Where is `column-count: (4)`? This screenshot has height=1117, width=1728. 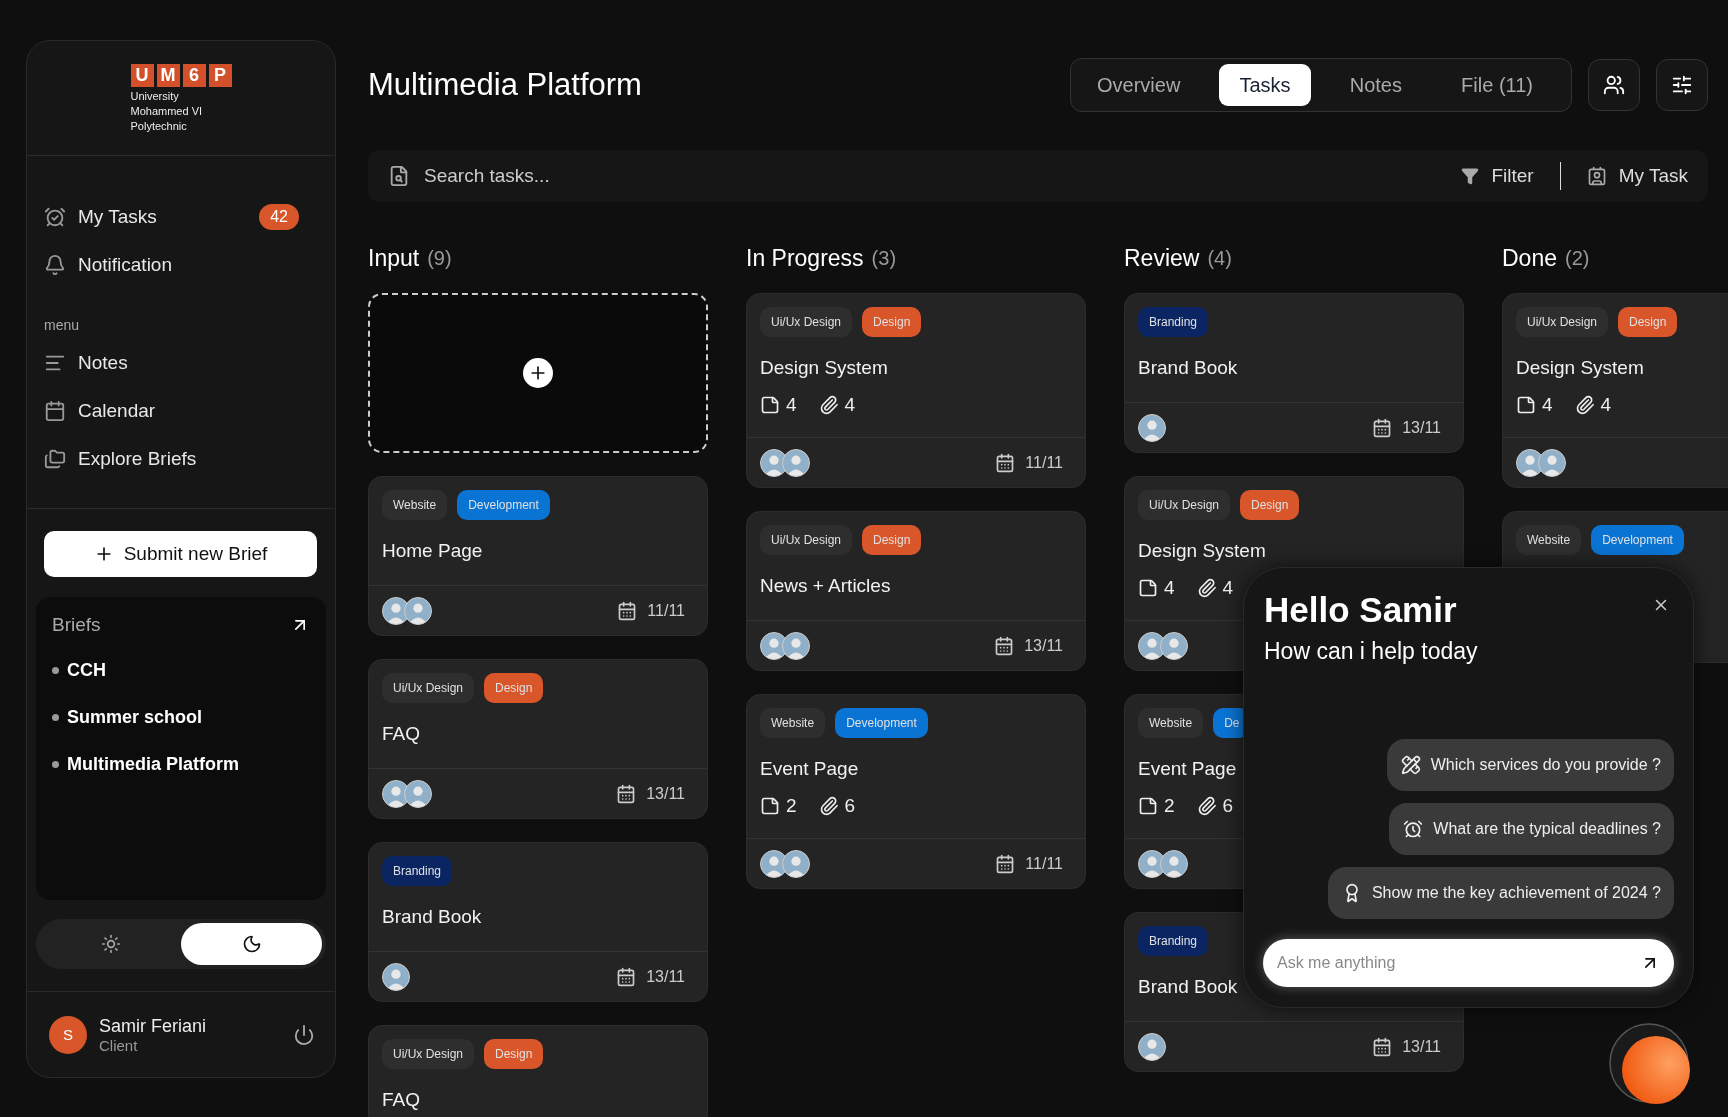
column-count: (4) is located at coordinates (1219, 258).